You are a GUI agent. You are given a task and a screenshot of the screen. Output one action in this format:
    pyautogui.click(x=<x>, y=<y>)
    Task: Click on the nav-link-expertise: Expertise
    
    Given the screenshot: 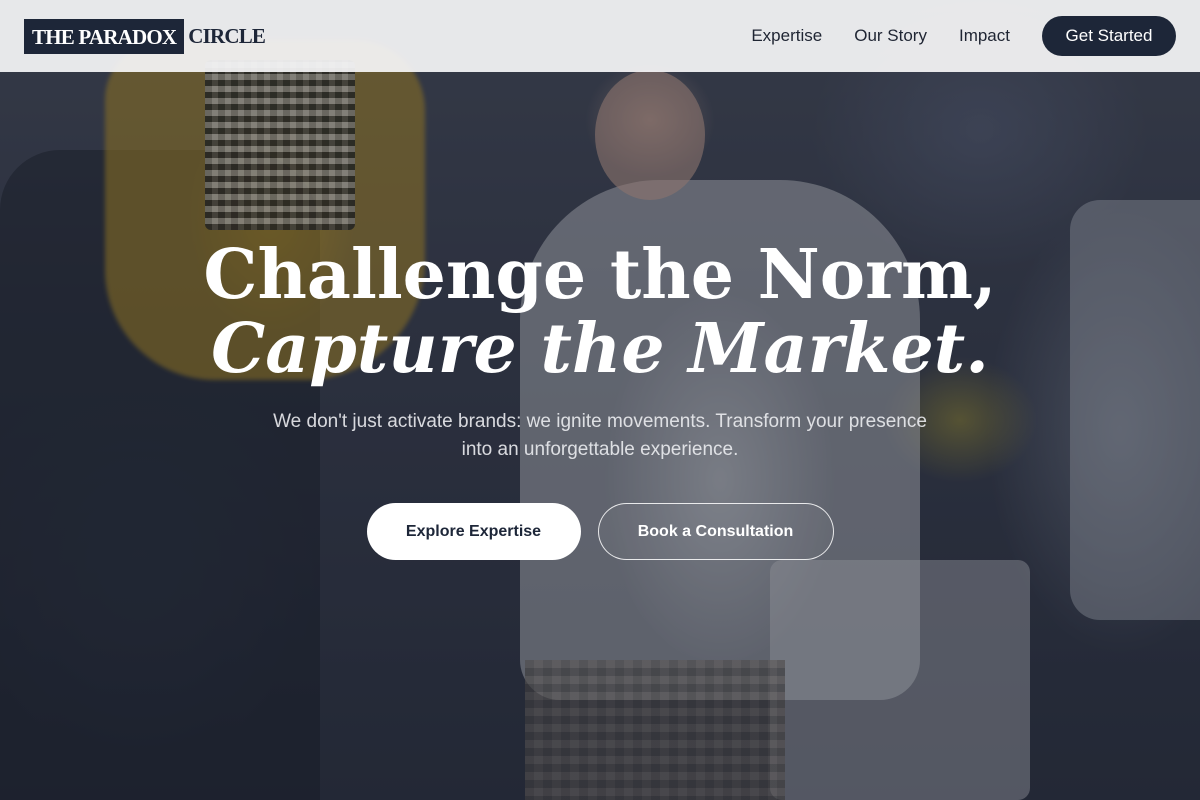 What is the action you would take?
    pyautogui.click(x=786, y=36)
    